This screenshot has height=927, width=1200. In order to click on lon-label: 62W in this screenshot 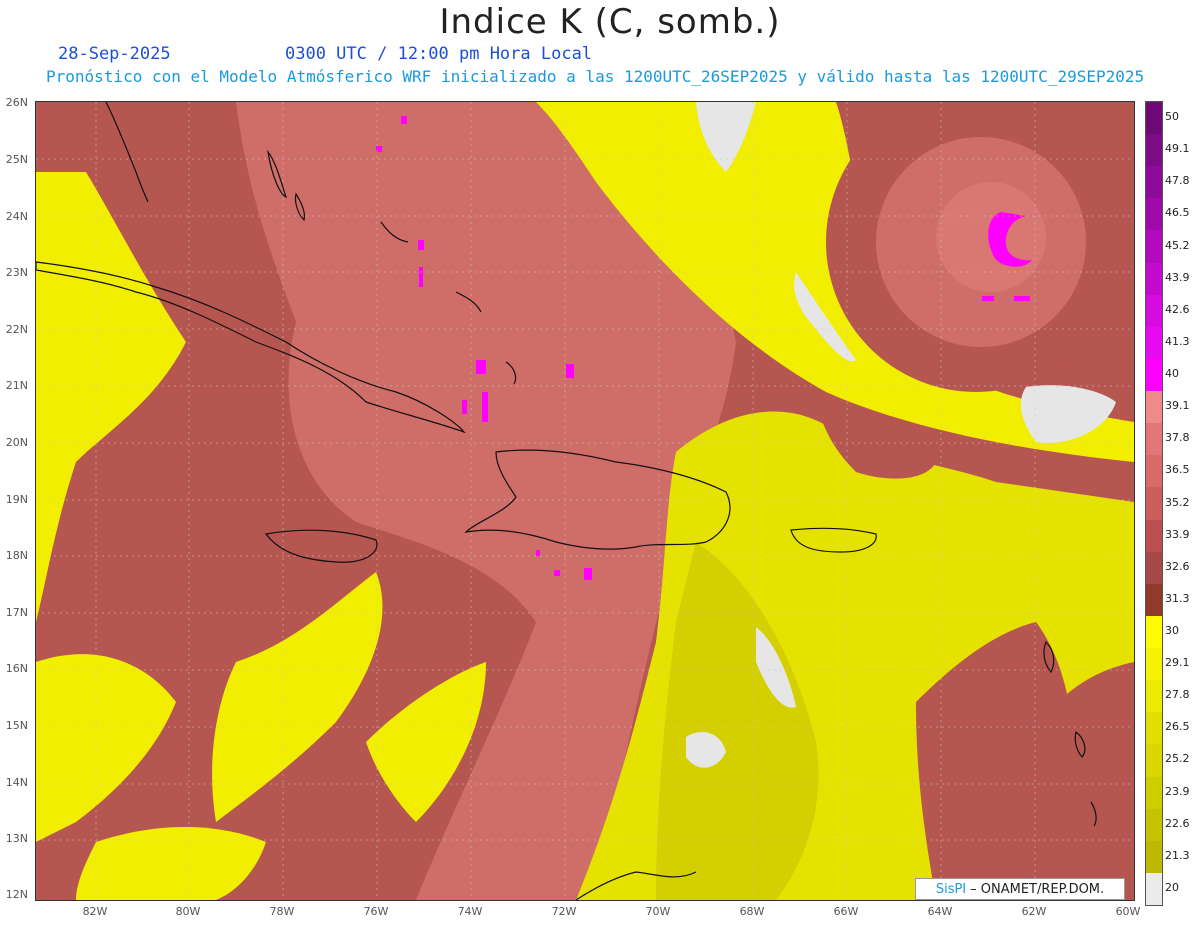, I will do `click(1034, 911)`.